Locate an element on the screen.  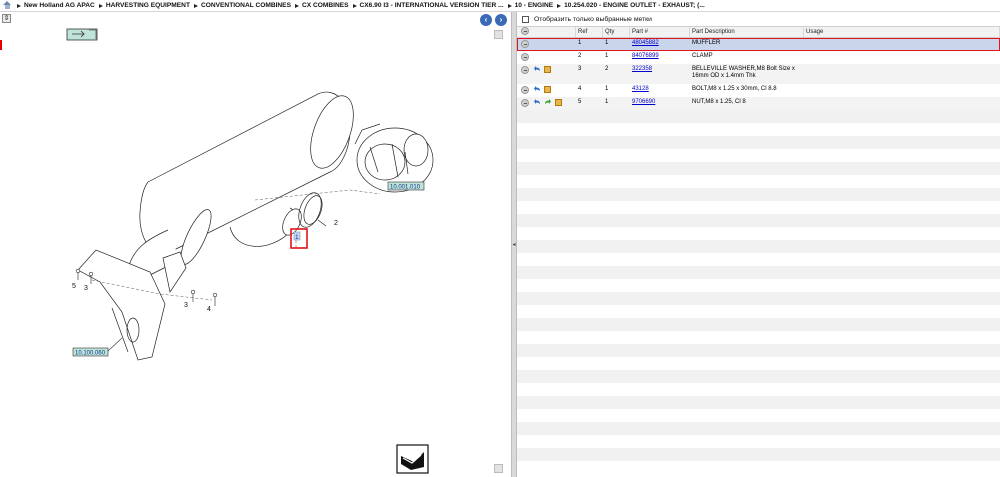
callout-4: 4 is located at coordinates (209, 309).